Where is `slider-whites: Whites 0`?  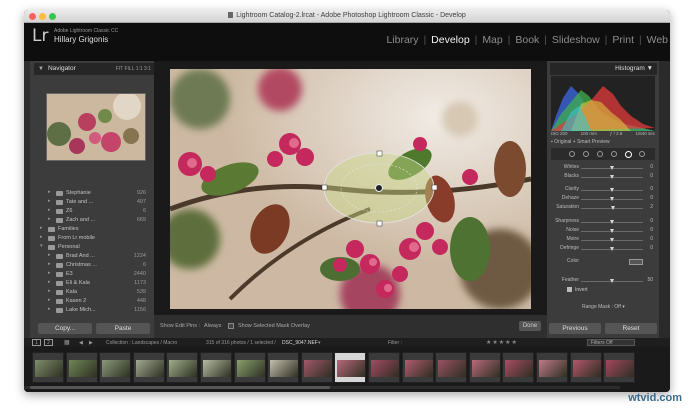
slider-whites: Whites 0 is located at coordinates (603, 168).